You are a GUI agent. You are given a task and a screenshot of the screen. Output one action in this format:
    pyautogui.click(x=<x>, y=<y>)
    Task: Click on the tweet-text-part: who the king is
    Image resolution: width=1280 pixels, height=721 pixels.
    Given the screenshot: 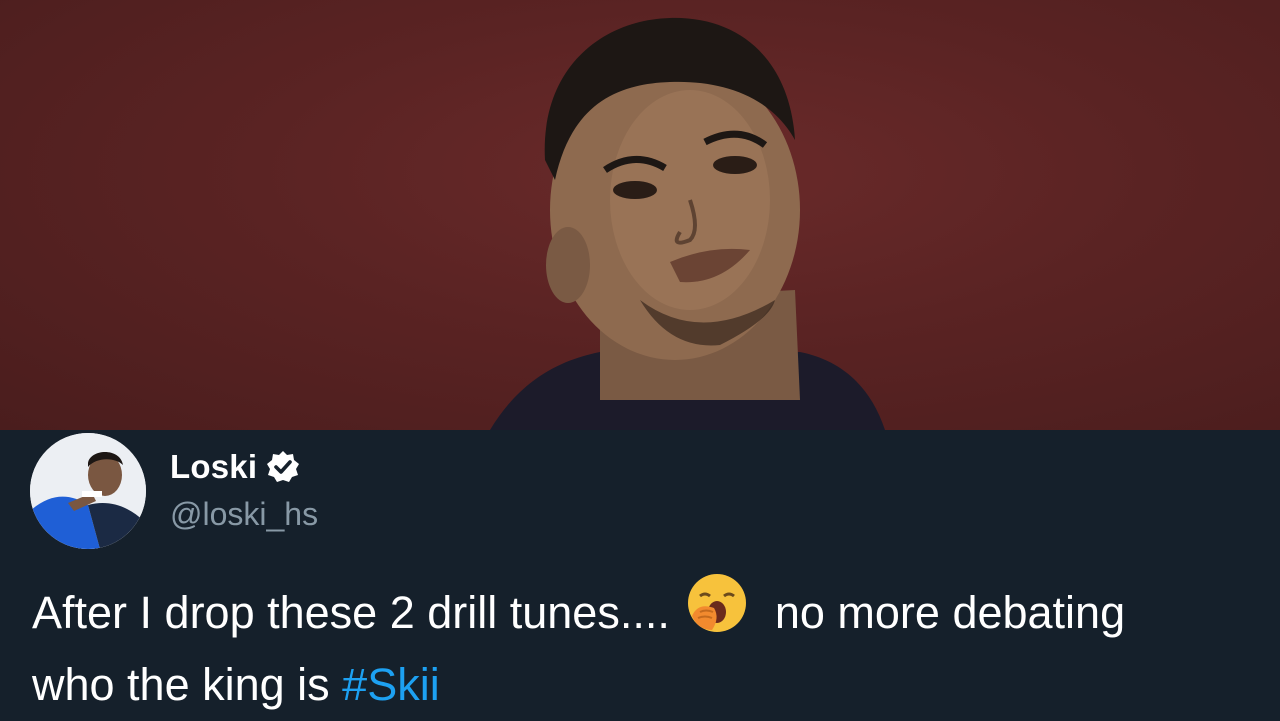 What is the action you would take?
    pyautogui.click(x=187, y=684)
    